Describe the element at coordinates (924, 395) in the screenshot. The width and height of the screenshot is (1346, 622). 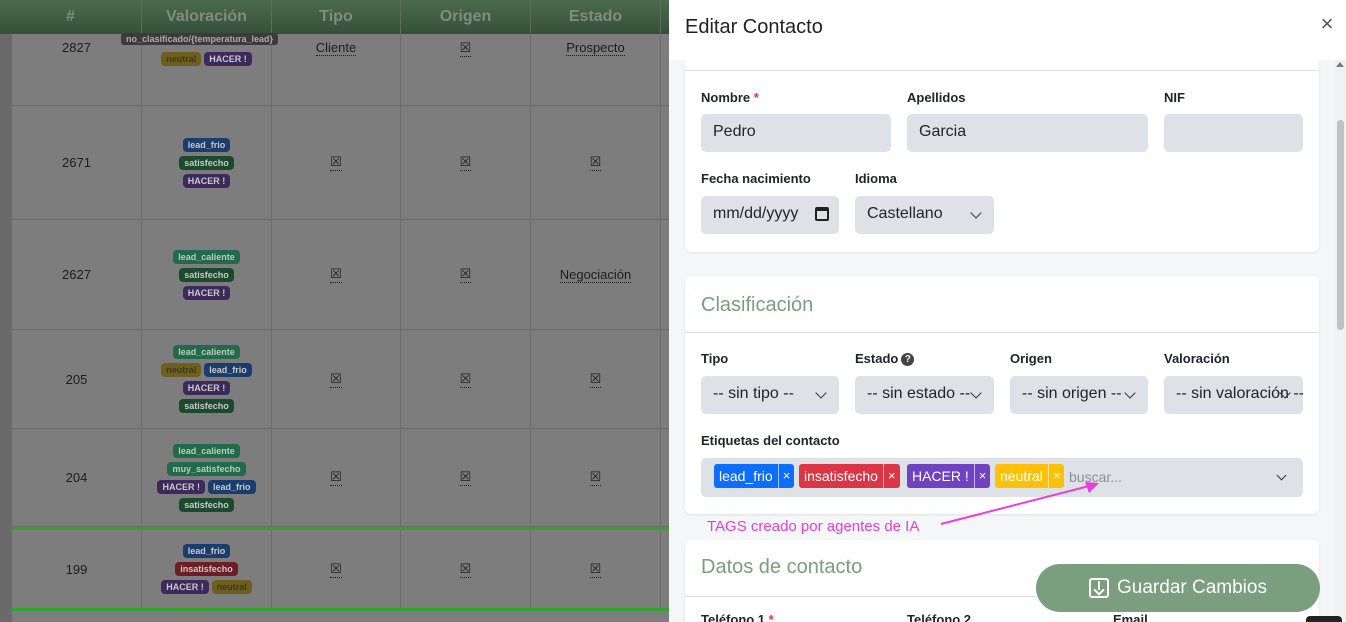
I see `estado-select: -- sin estado --` at that location.